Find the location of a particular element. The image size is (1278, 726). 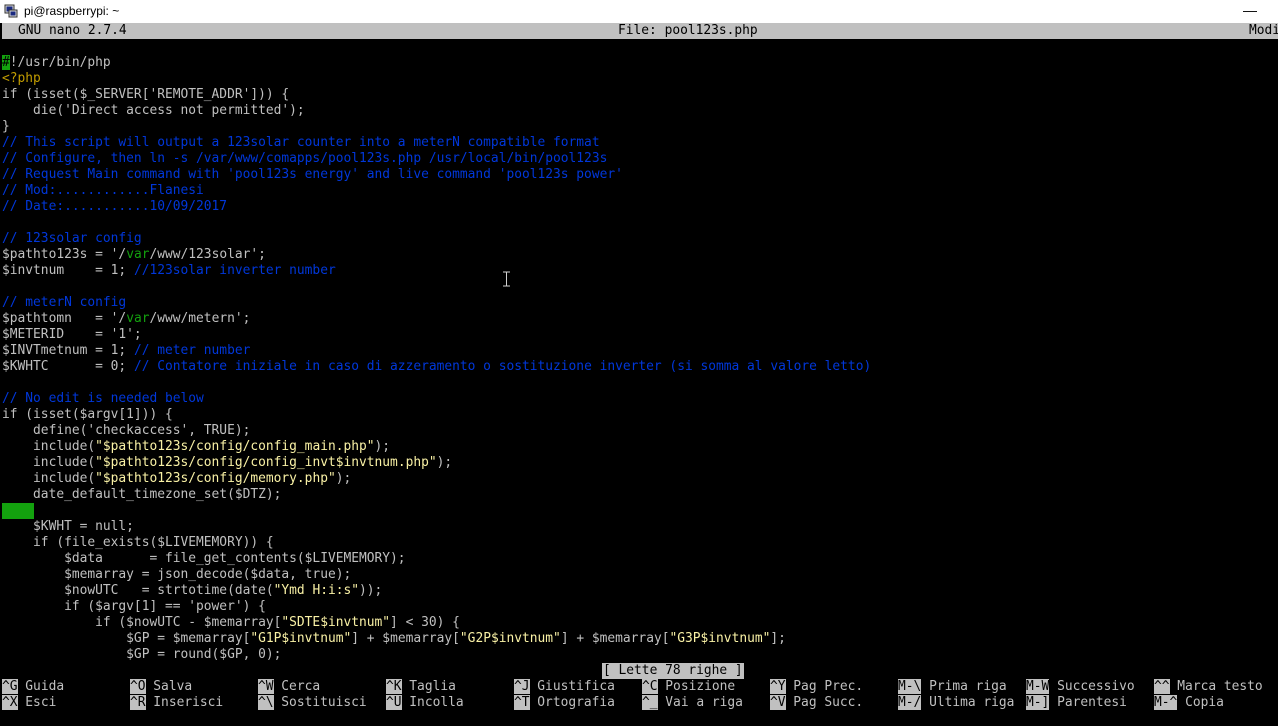

code-text: $METERID = '1'; is located at coordinates (72, 334).